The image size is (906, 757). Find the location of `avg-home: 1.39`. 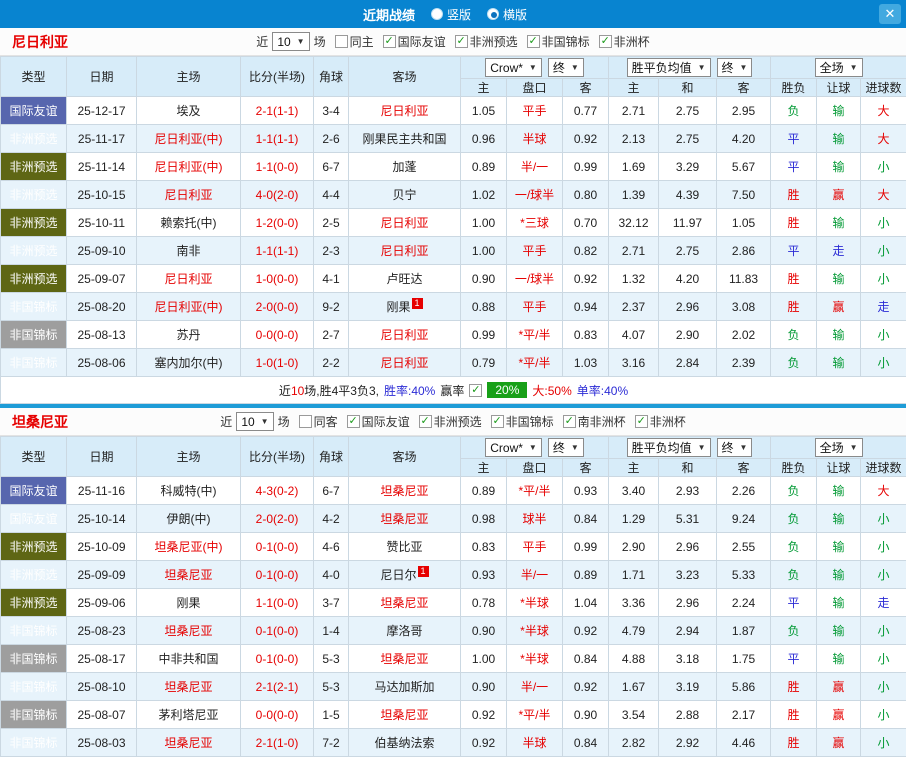

avg-home: 1.39 is located at coordinates (634, 195).